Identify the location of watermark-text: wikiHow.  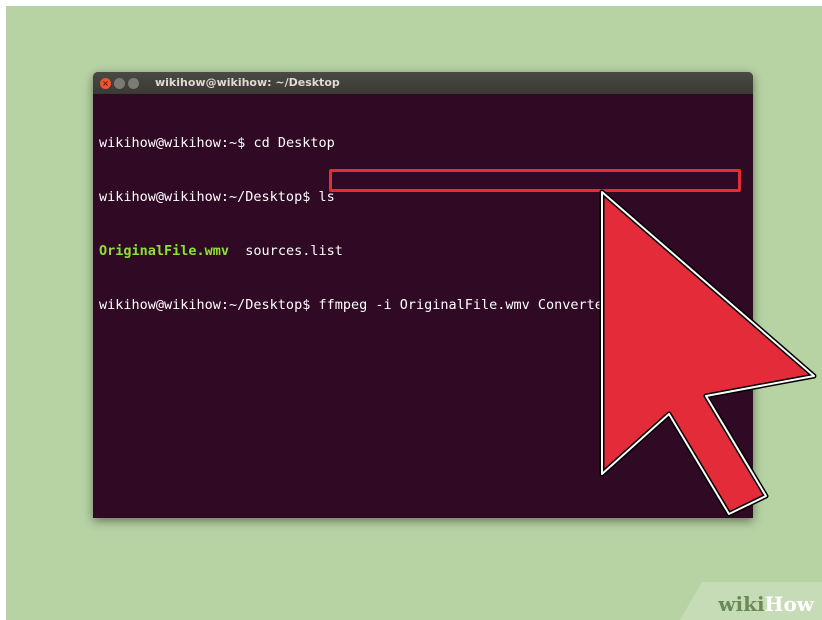
(766, 604).